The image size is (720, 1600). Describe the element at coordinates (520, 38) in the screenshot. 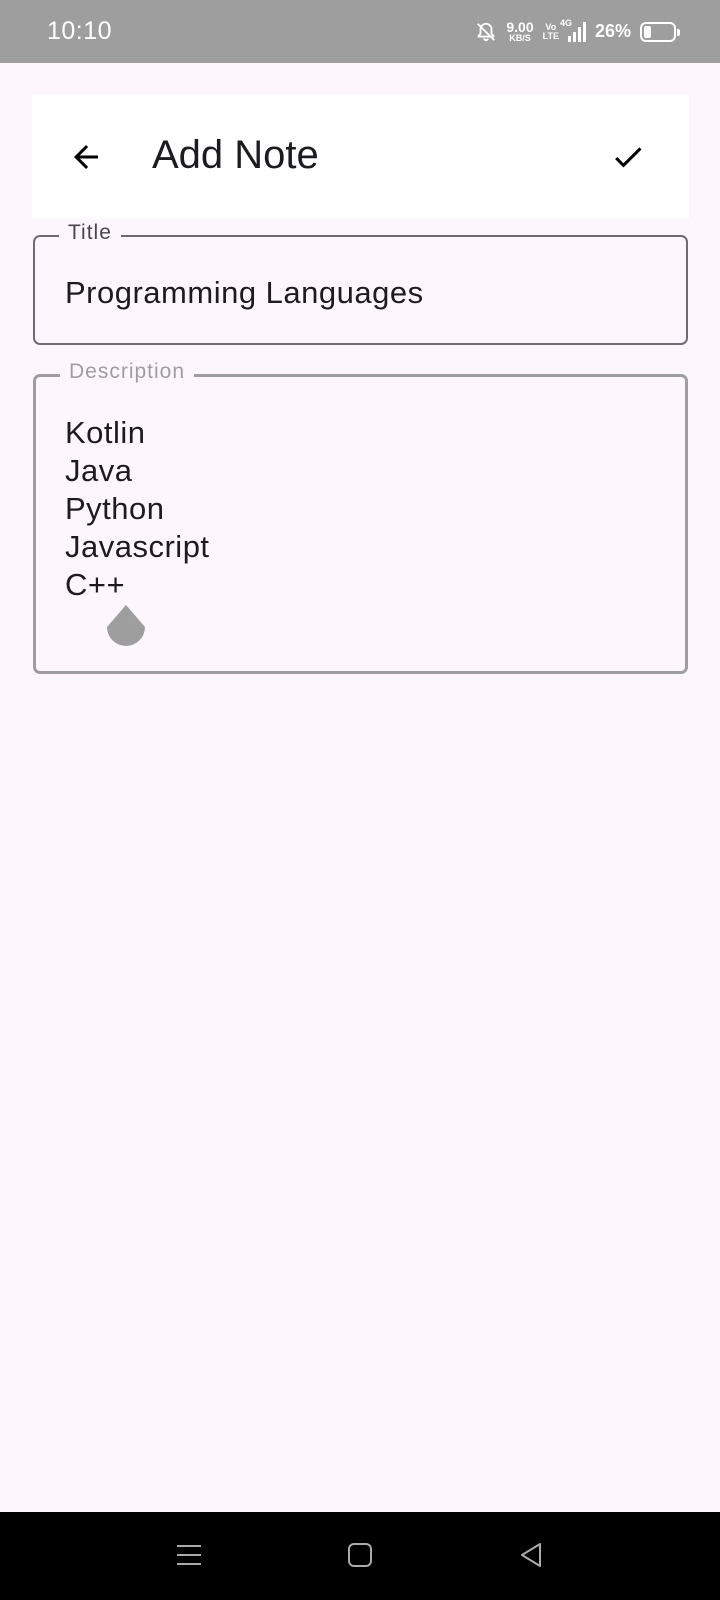

I see `network-speed-unit: KB/S` at that location.